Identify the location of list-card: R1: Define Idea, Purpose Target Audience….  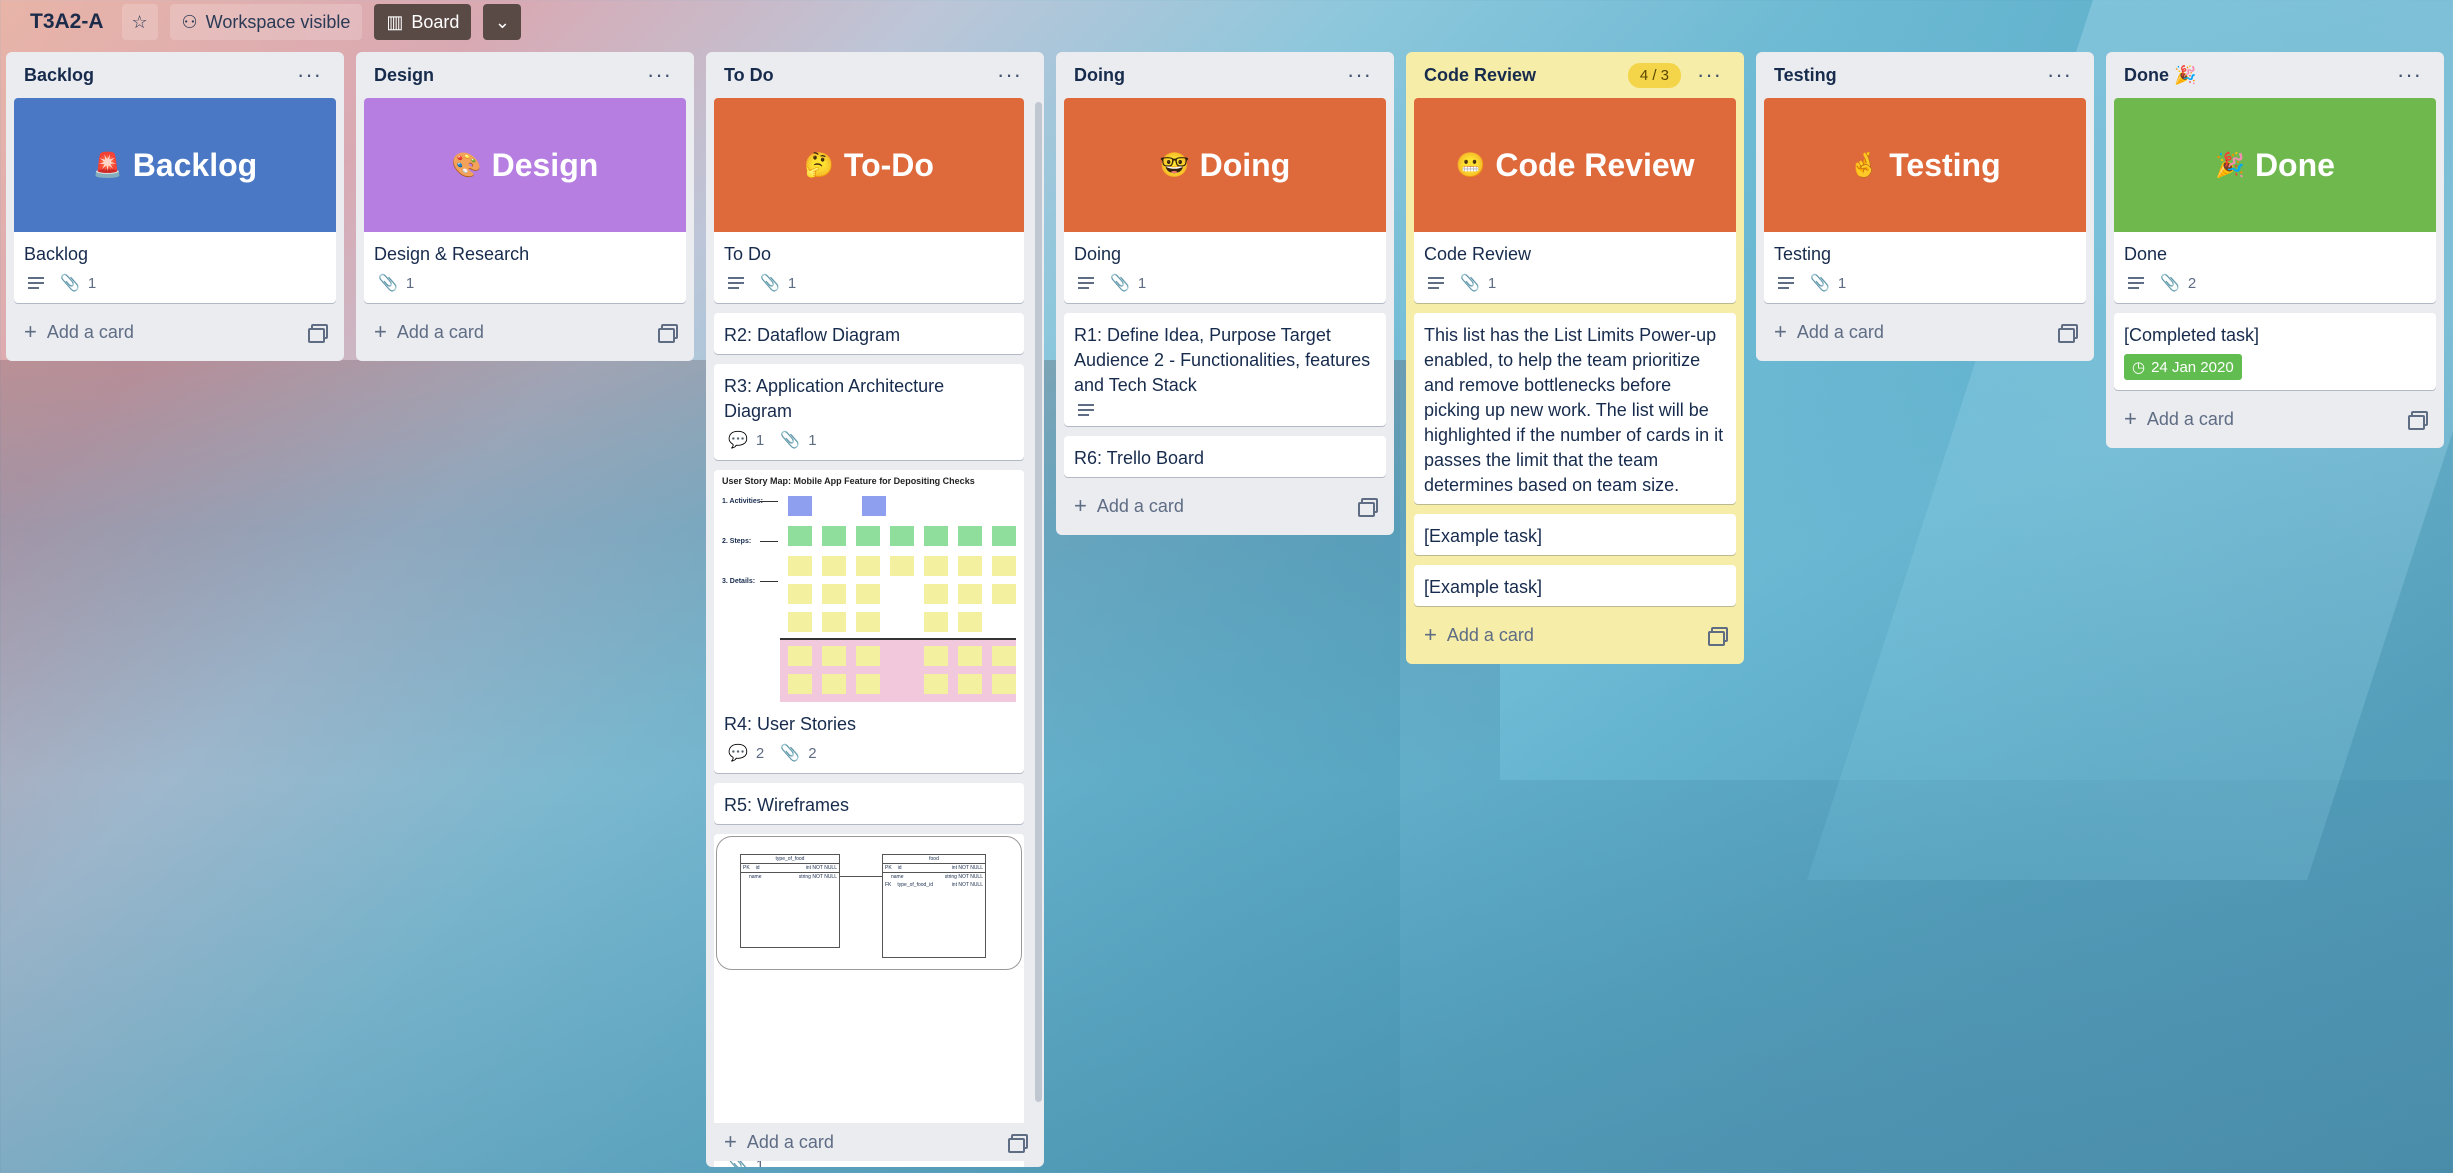
(1225, 369).